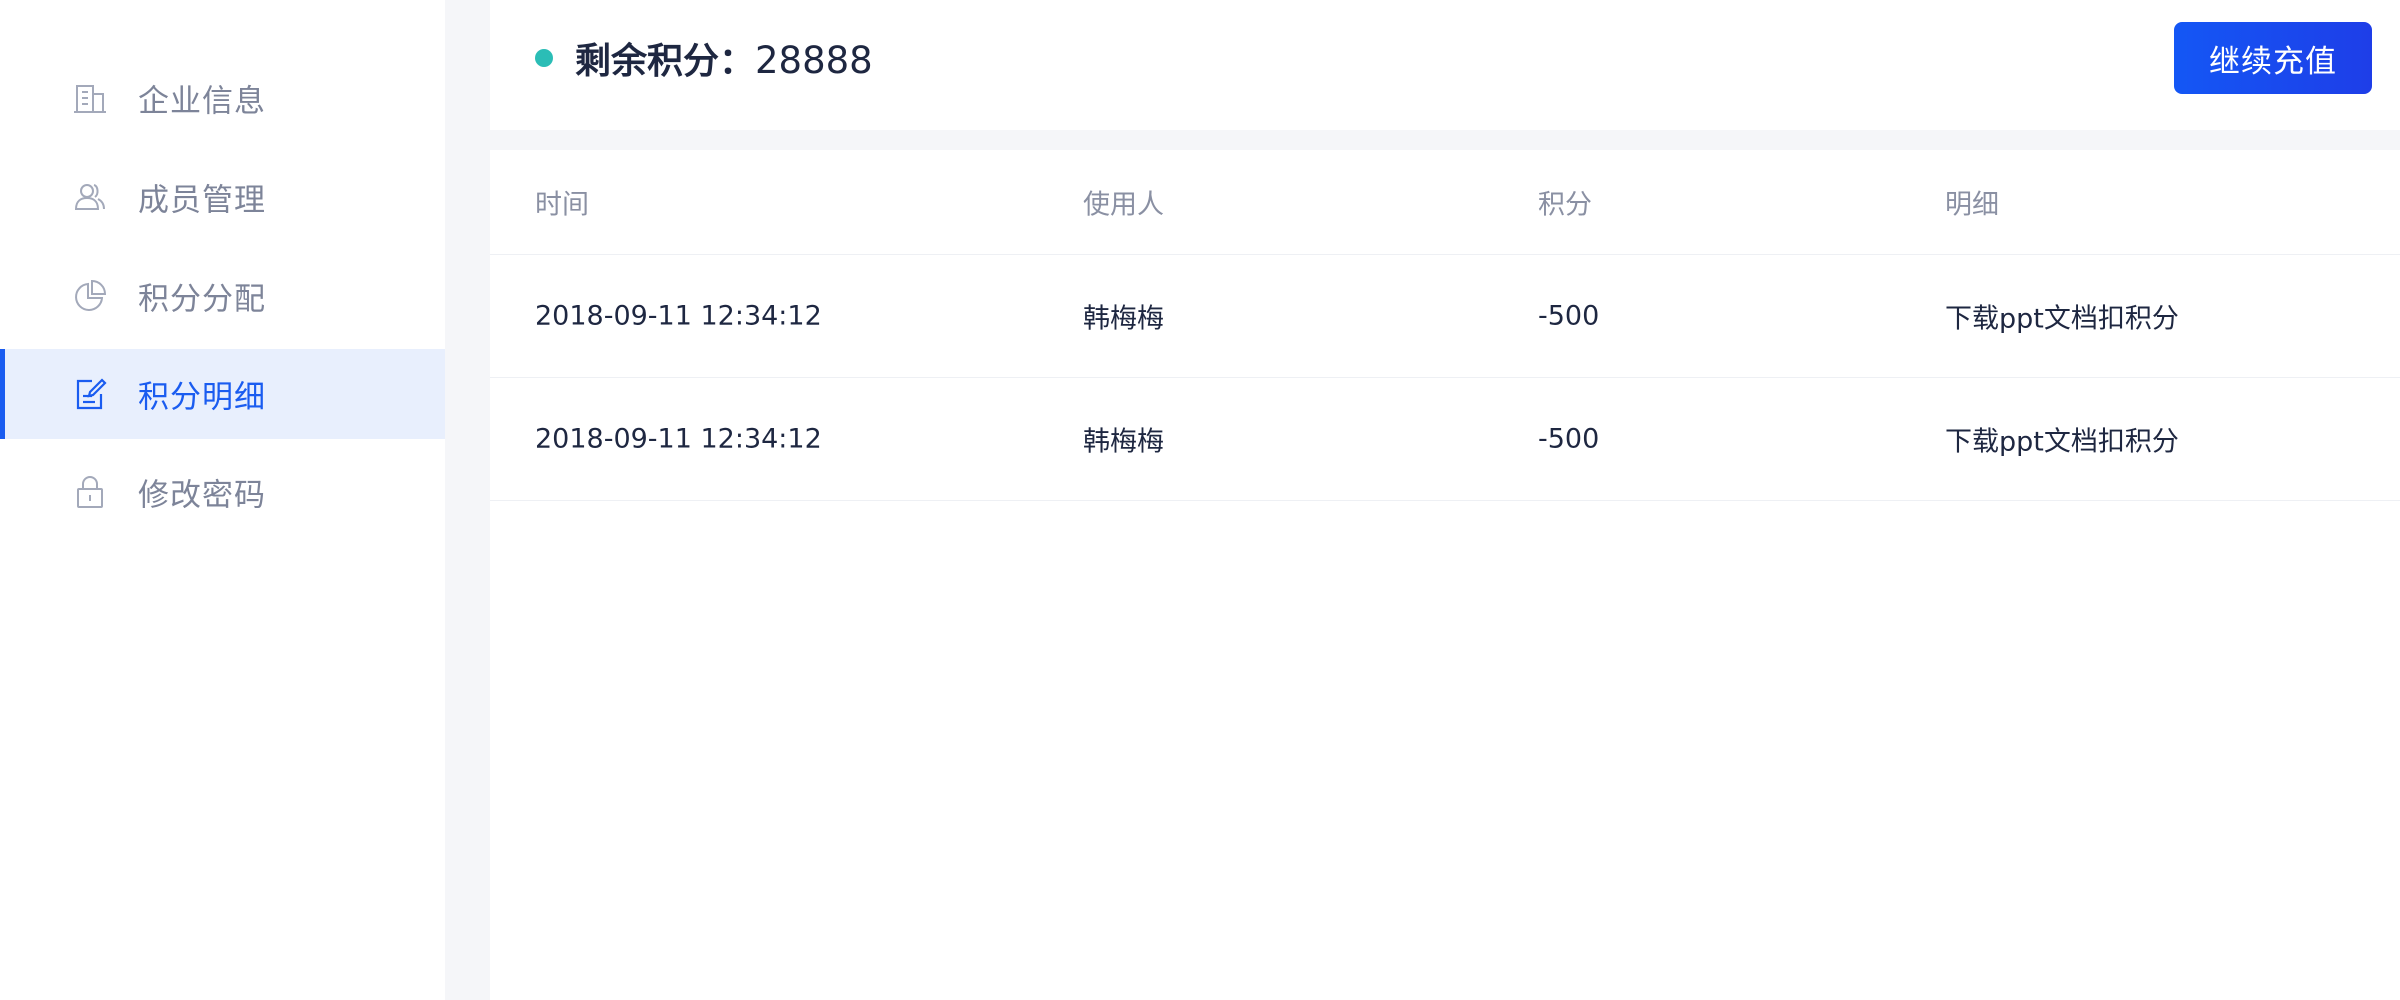  I want to click on users-icon, so click(90, 197).